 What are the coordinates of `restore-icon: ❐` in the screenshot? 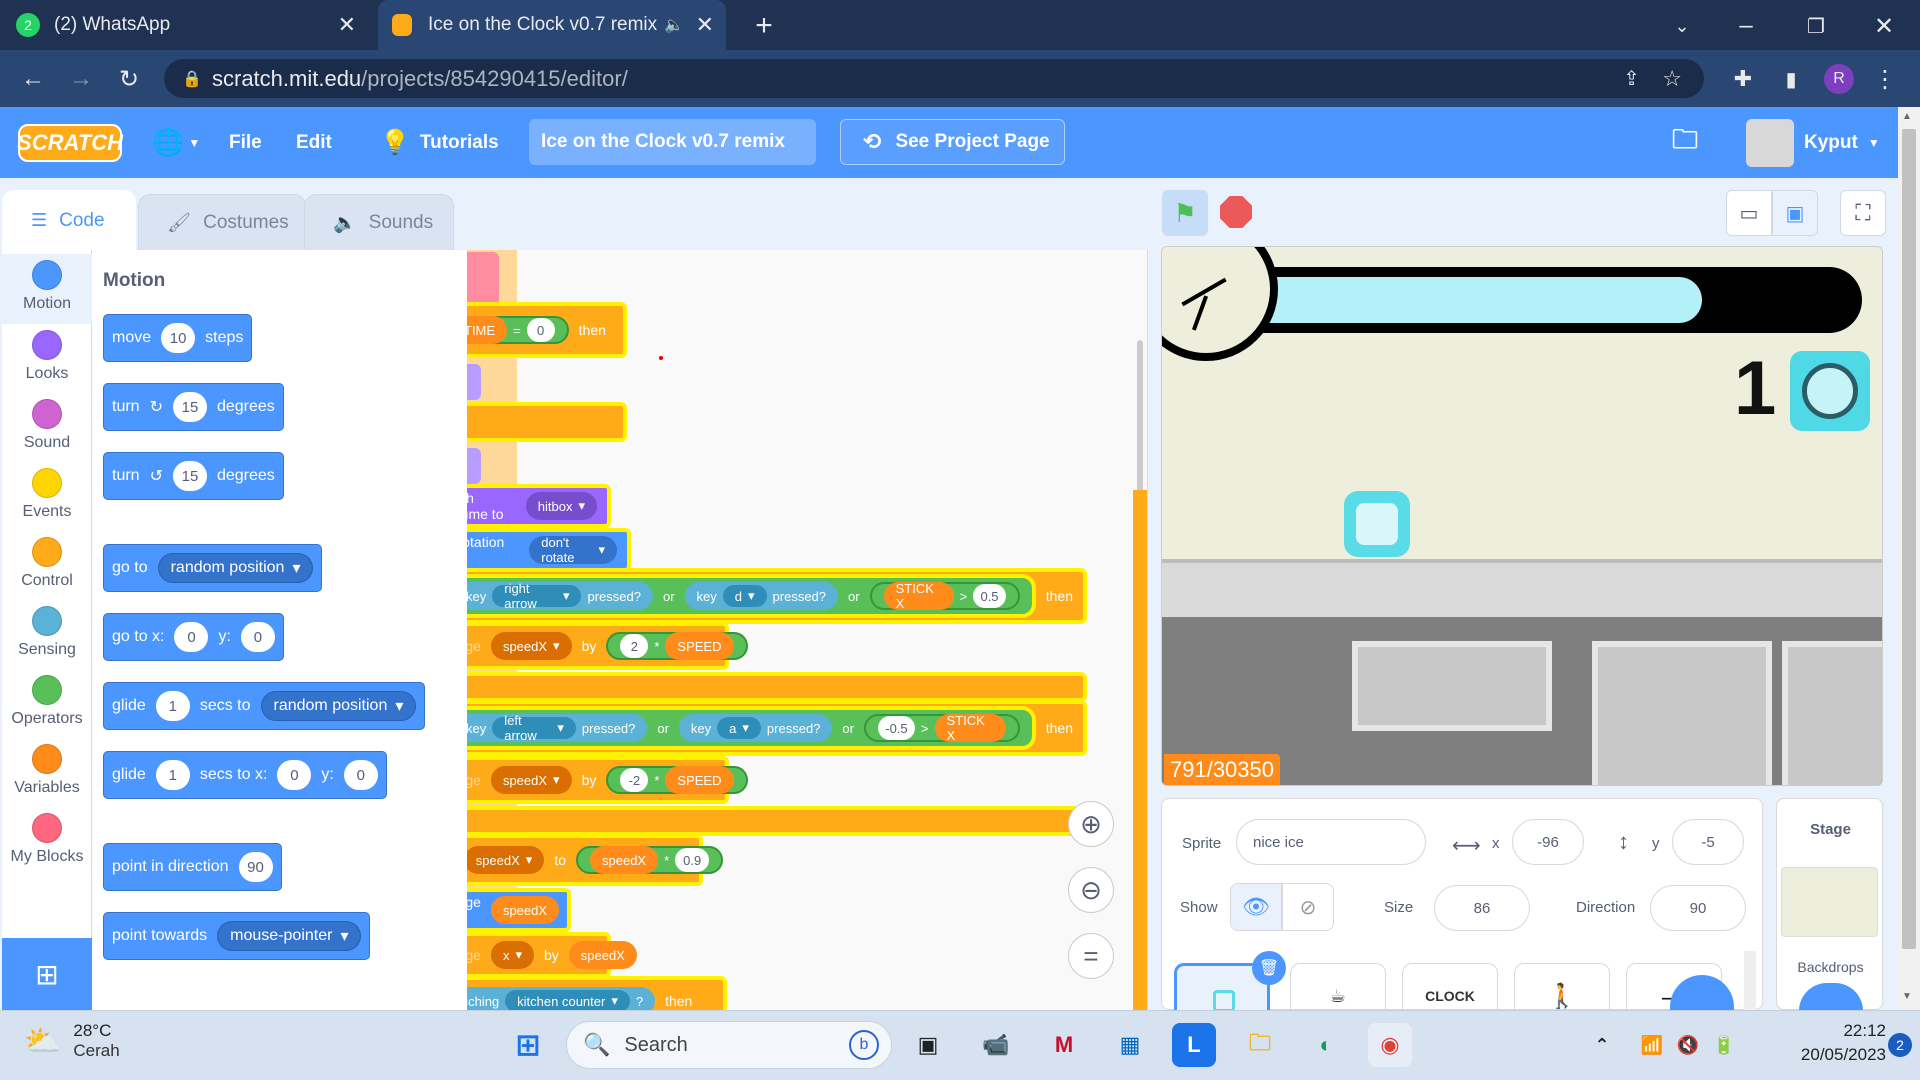 It's located at (1816, 26).